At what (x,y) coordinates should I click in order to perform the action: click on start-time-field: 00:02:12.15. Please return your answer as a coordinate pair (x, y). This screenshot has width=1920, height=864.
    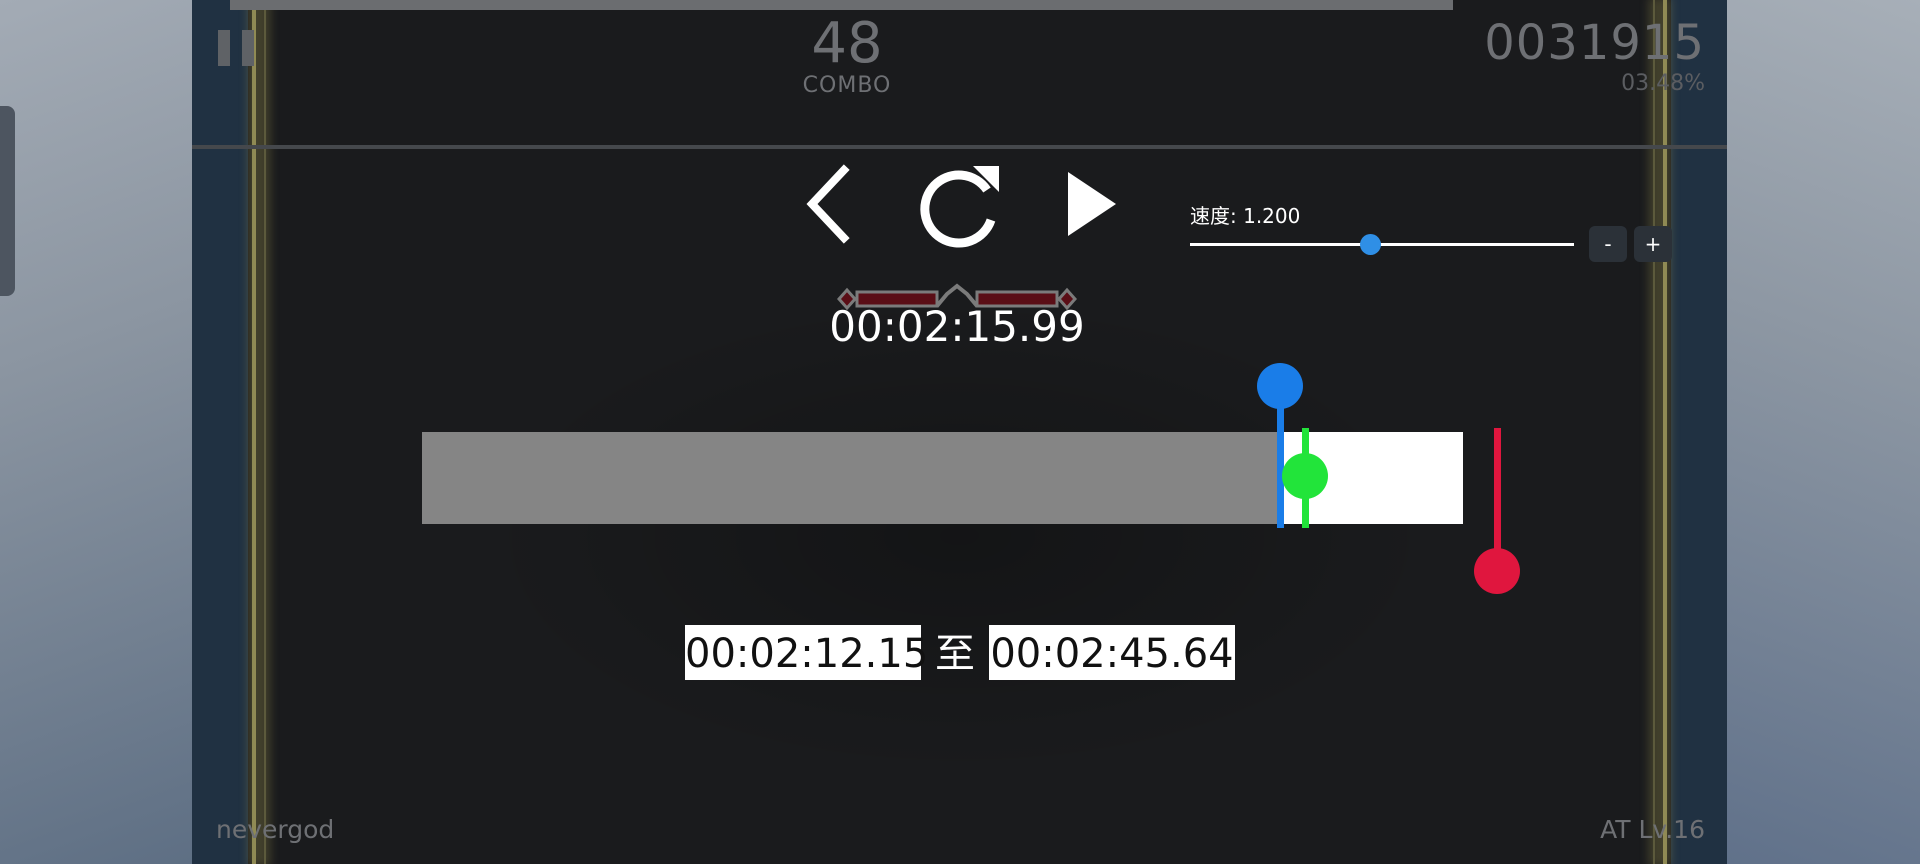
    Looking at the image, I should click on (806, 652).